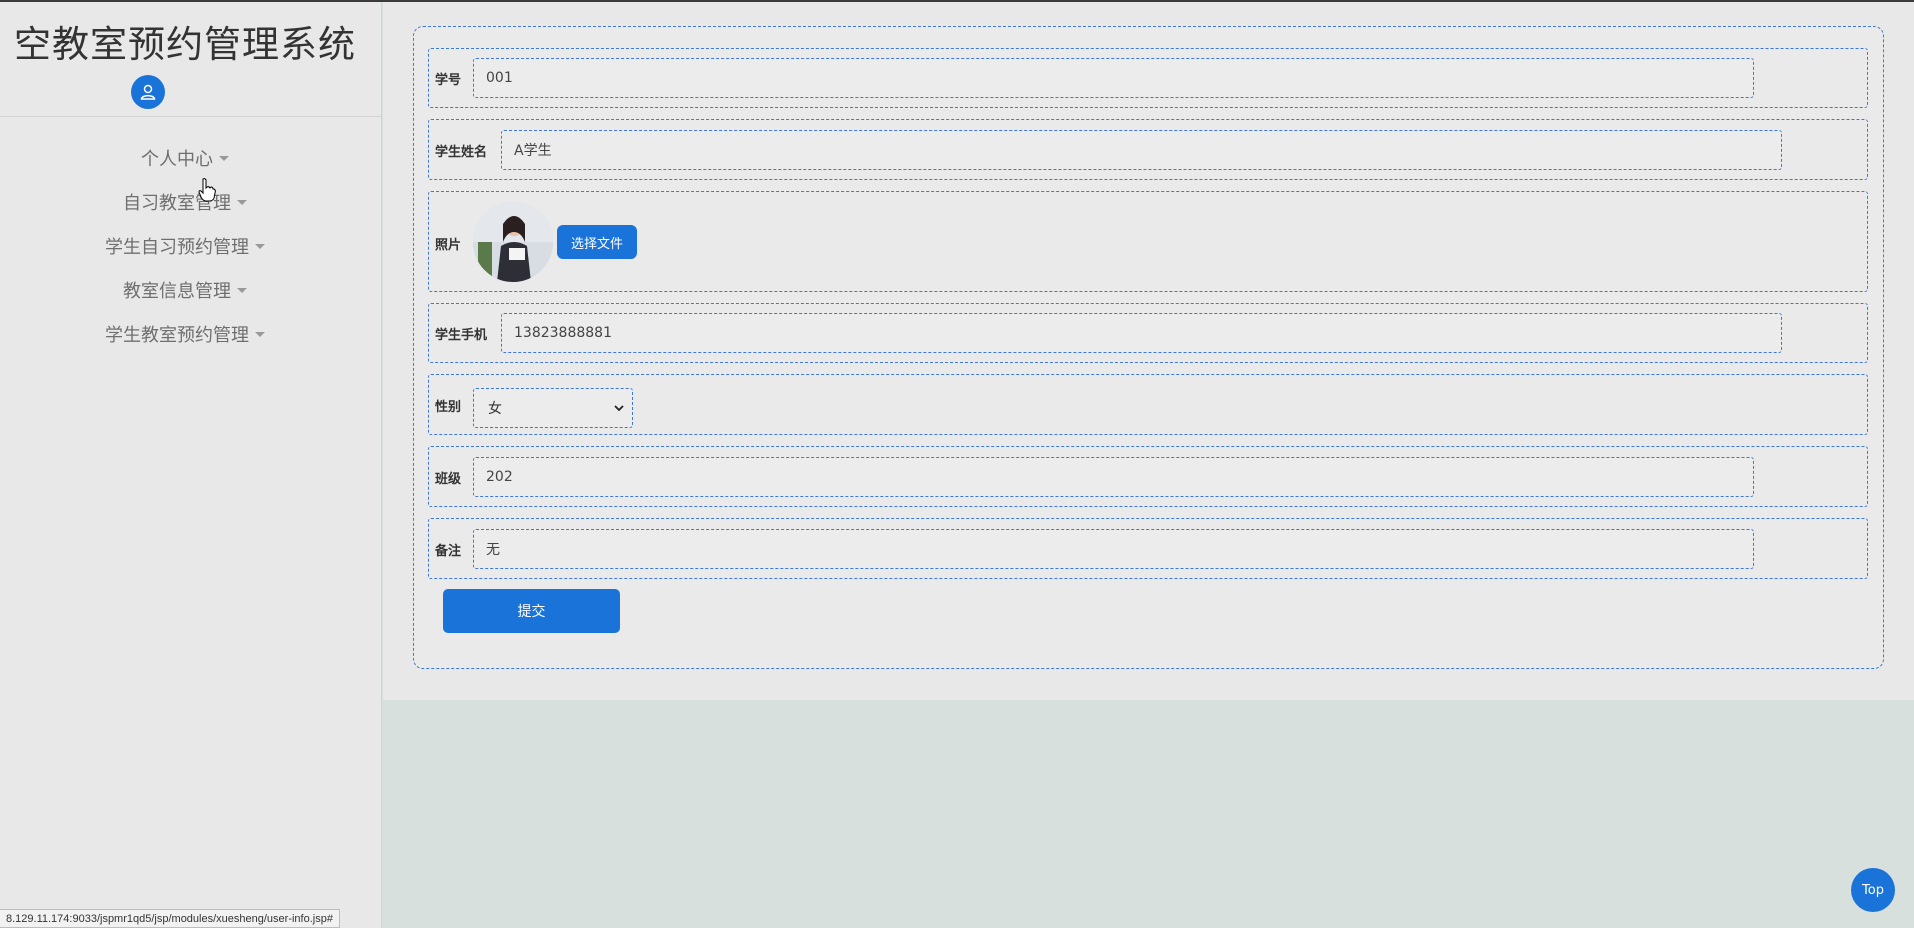 The image size is (1914, 928). What do you see at coordinates (1113, 78) in the screenshot?
I see `student-id-input: 001` at bounding box center [1113, 78].